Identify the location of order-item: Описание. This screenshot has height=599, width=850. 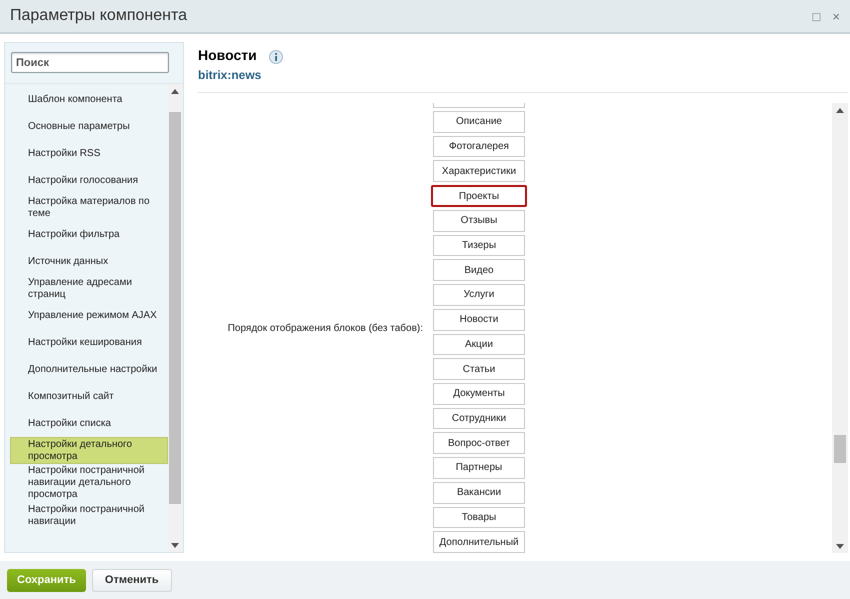
(479, 122).